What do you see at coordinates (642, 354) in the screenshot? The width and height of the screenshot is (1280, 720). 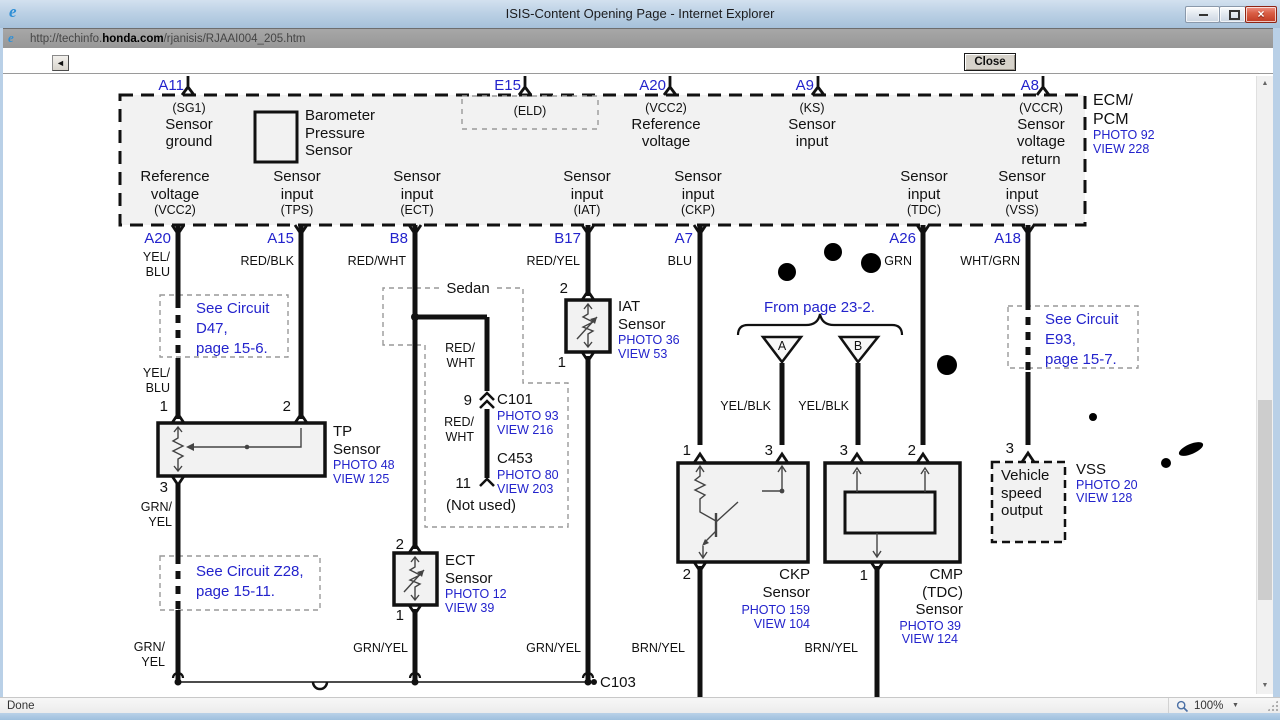 I see `iat-view-link: VIEW 53` at bounding box center [642, 354].